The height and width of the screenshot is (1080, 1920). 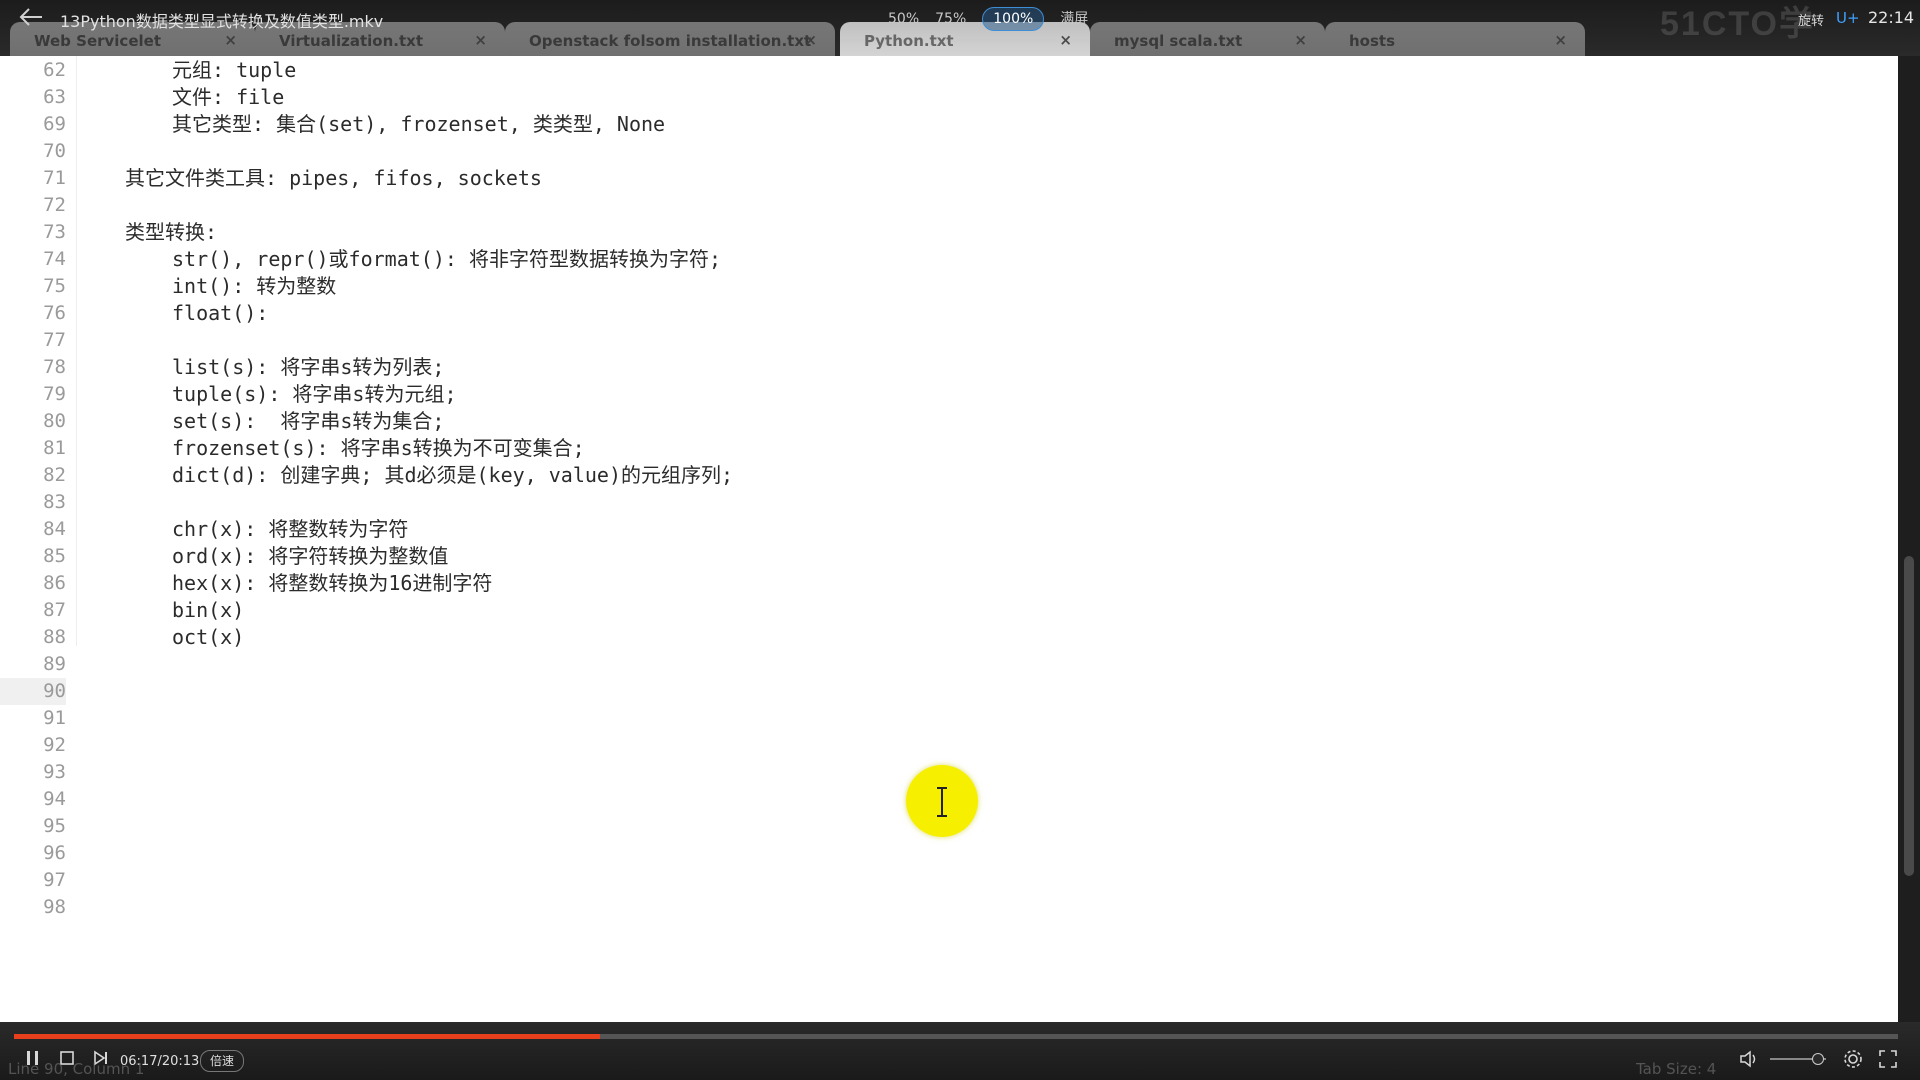 What do you see at coordinates (54, 502) in the screenshot?
I see `line-number: 83` at bounding box center [54, 502].